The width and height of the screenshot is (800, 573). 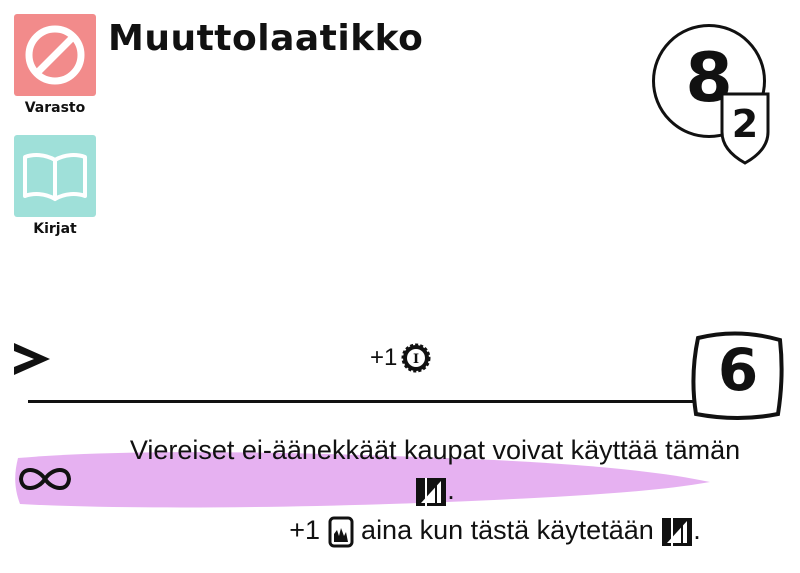 I want to click on secondary-cost: 2, so click(x=745, y=127).